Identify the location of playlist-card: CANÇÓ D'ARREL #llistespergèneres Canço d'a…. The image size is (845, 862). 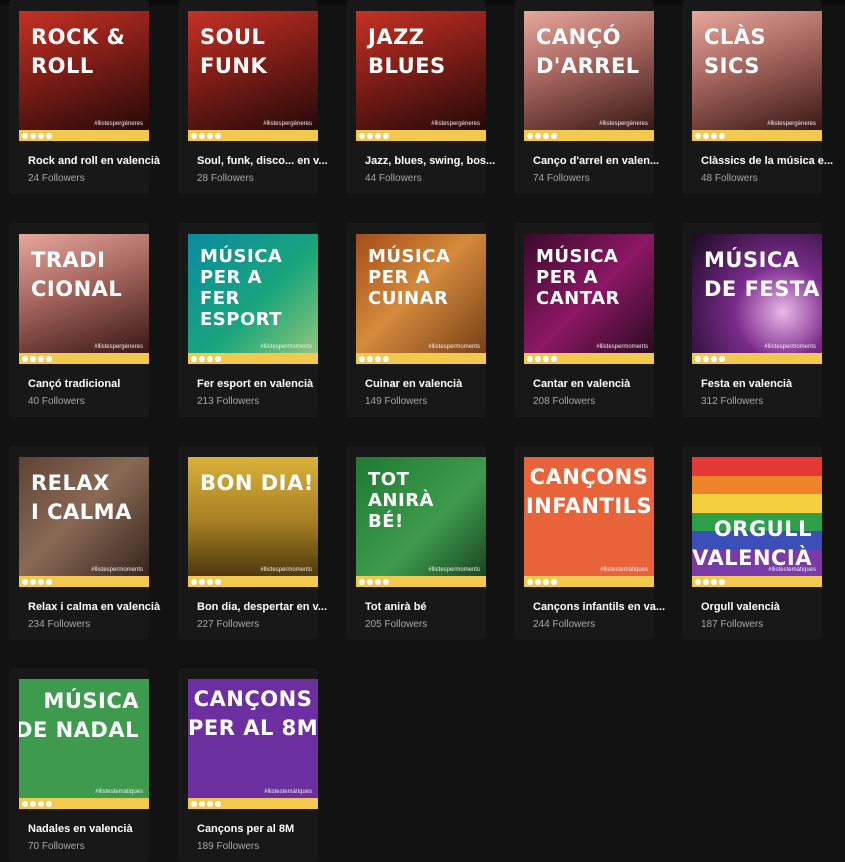
(586, 97).